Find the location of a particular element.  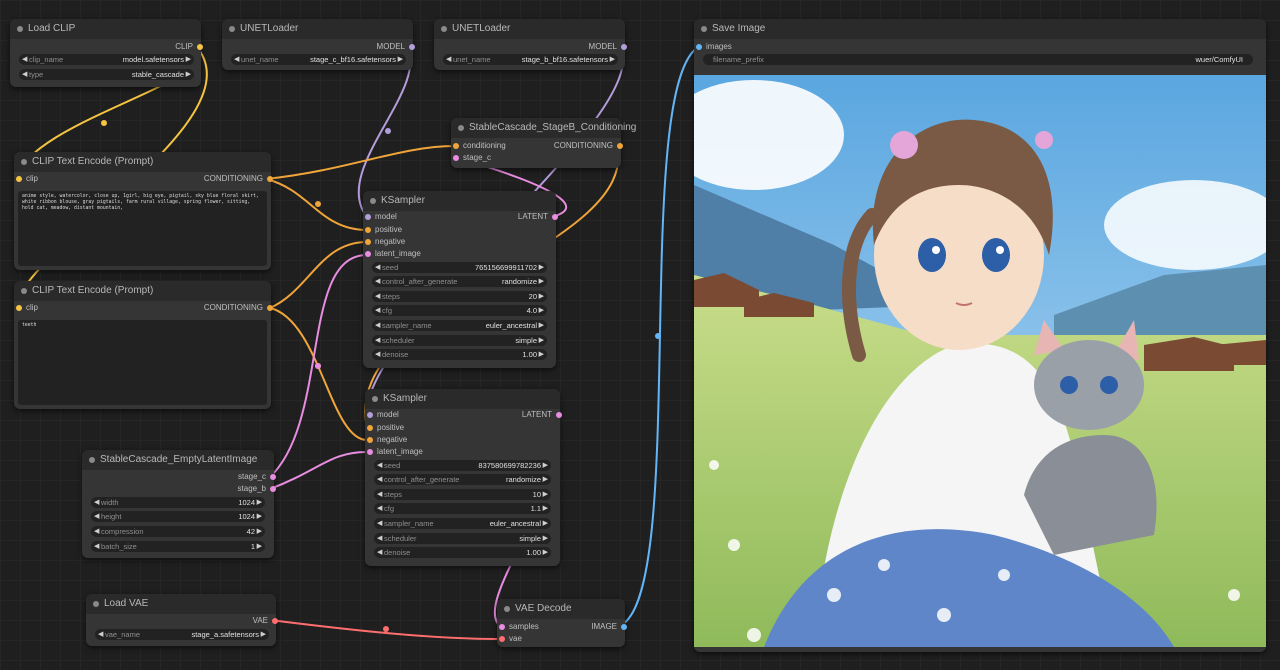

clip-name-combo: ◀ clip_name model.safetensors ▶ is located at coordinates (106, 59).